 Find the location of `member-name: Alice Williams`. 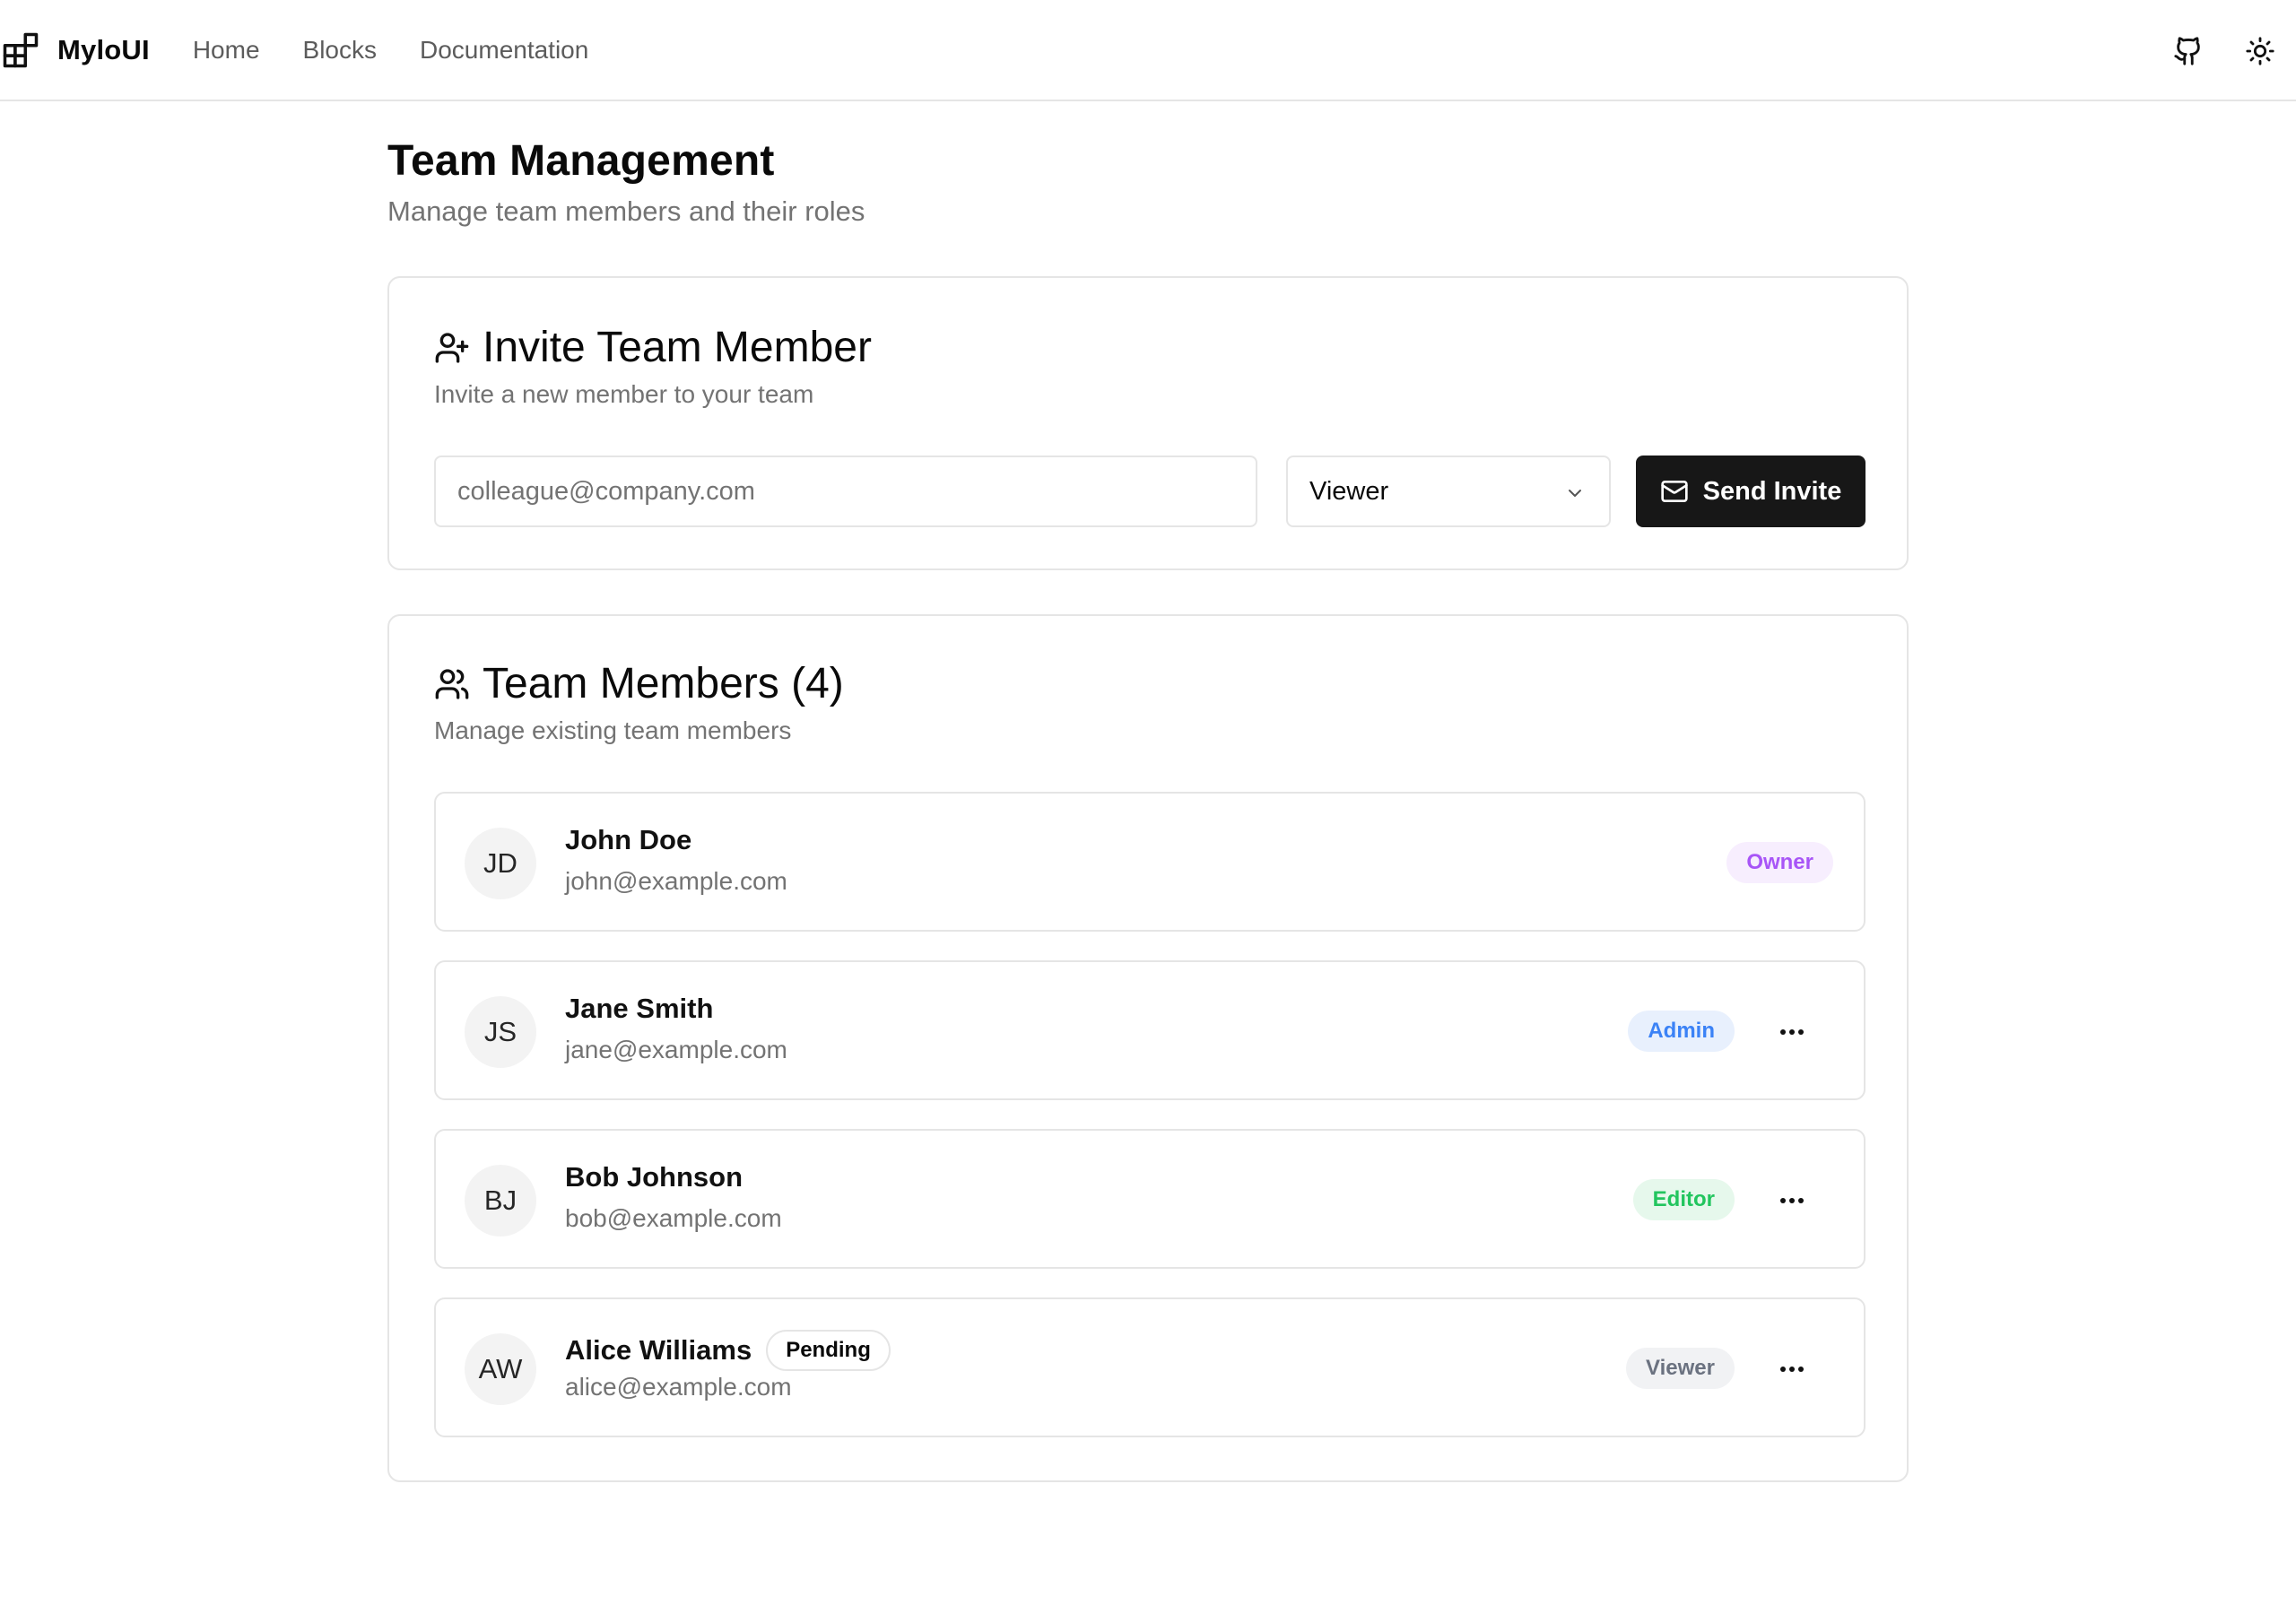

member-name: Alice Williams is located at coordinates (658, 1350).